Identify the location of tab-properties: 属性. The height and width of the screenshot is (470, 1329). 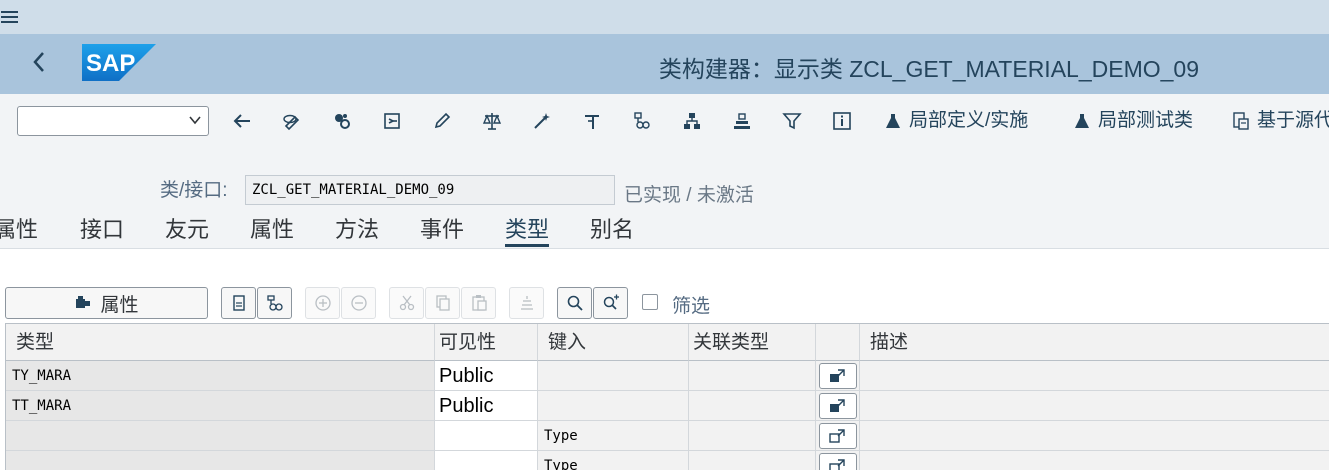
(19, 230).